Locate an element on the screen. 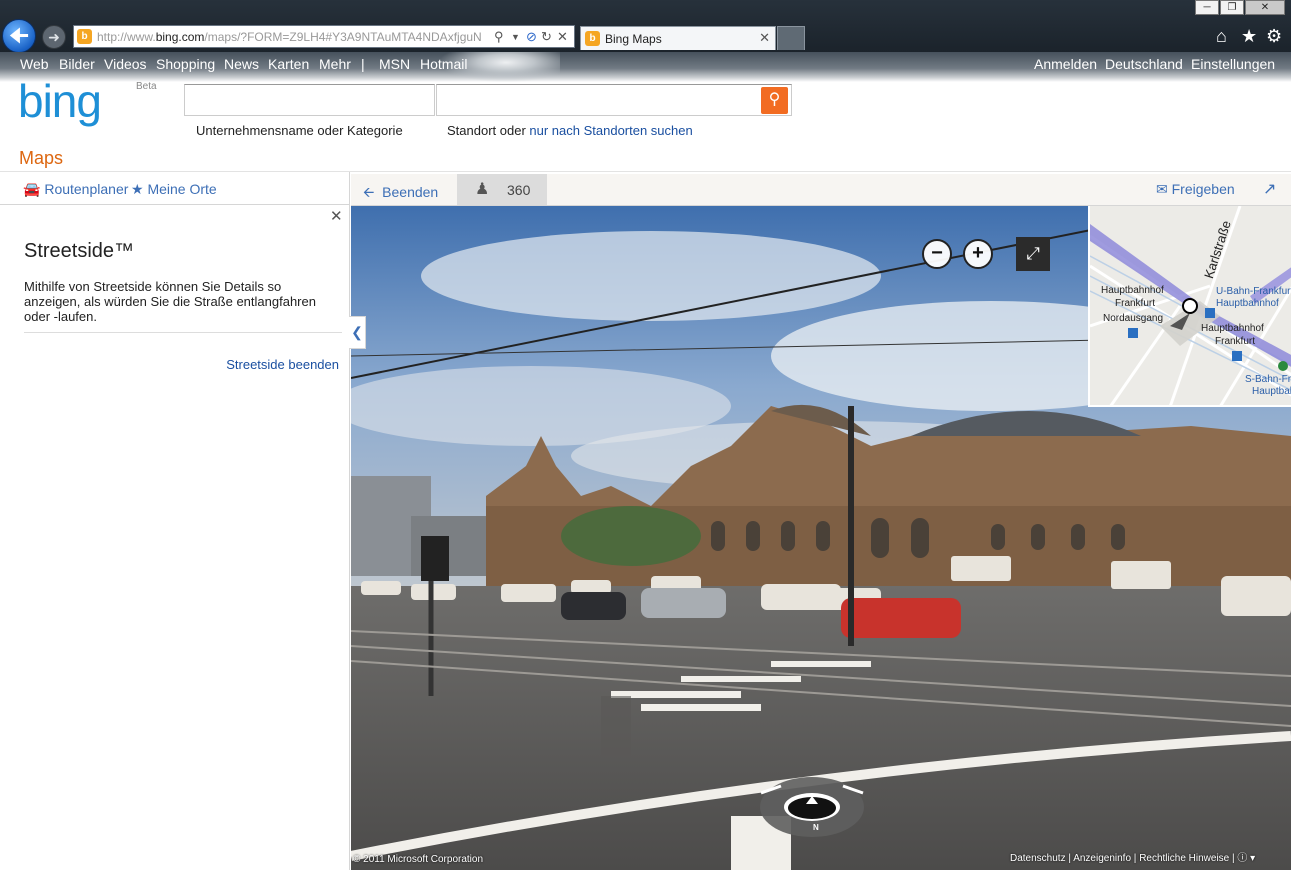  collapse-panel-button: ❮ is located at coordinates (357, 332).